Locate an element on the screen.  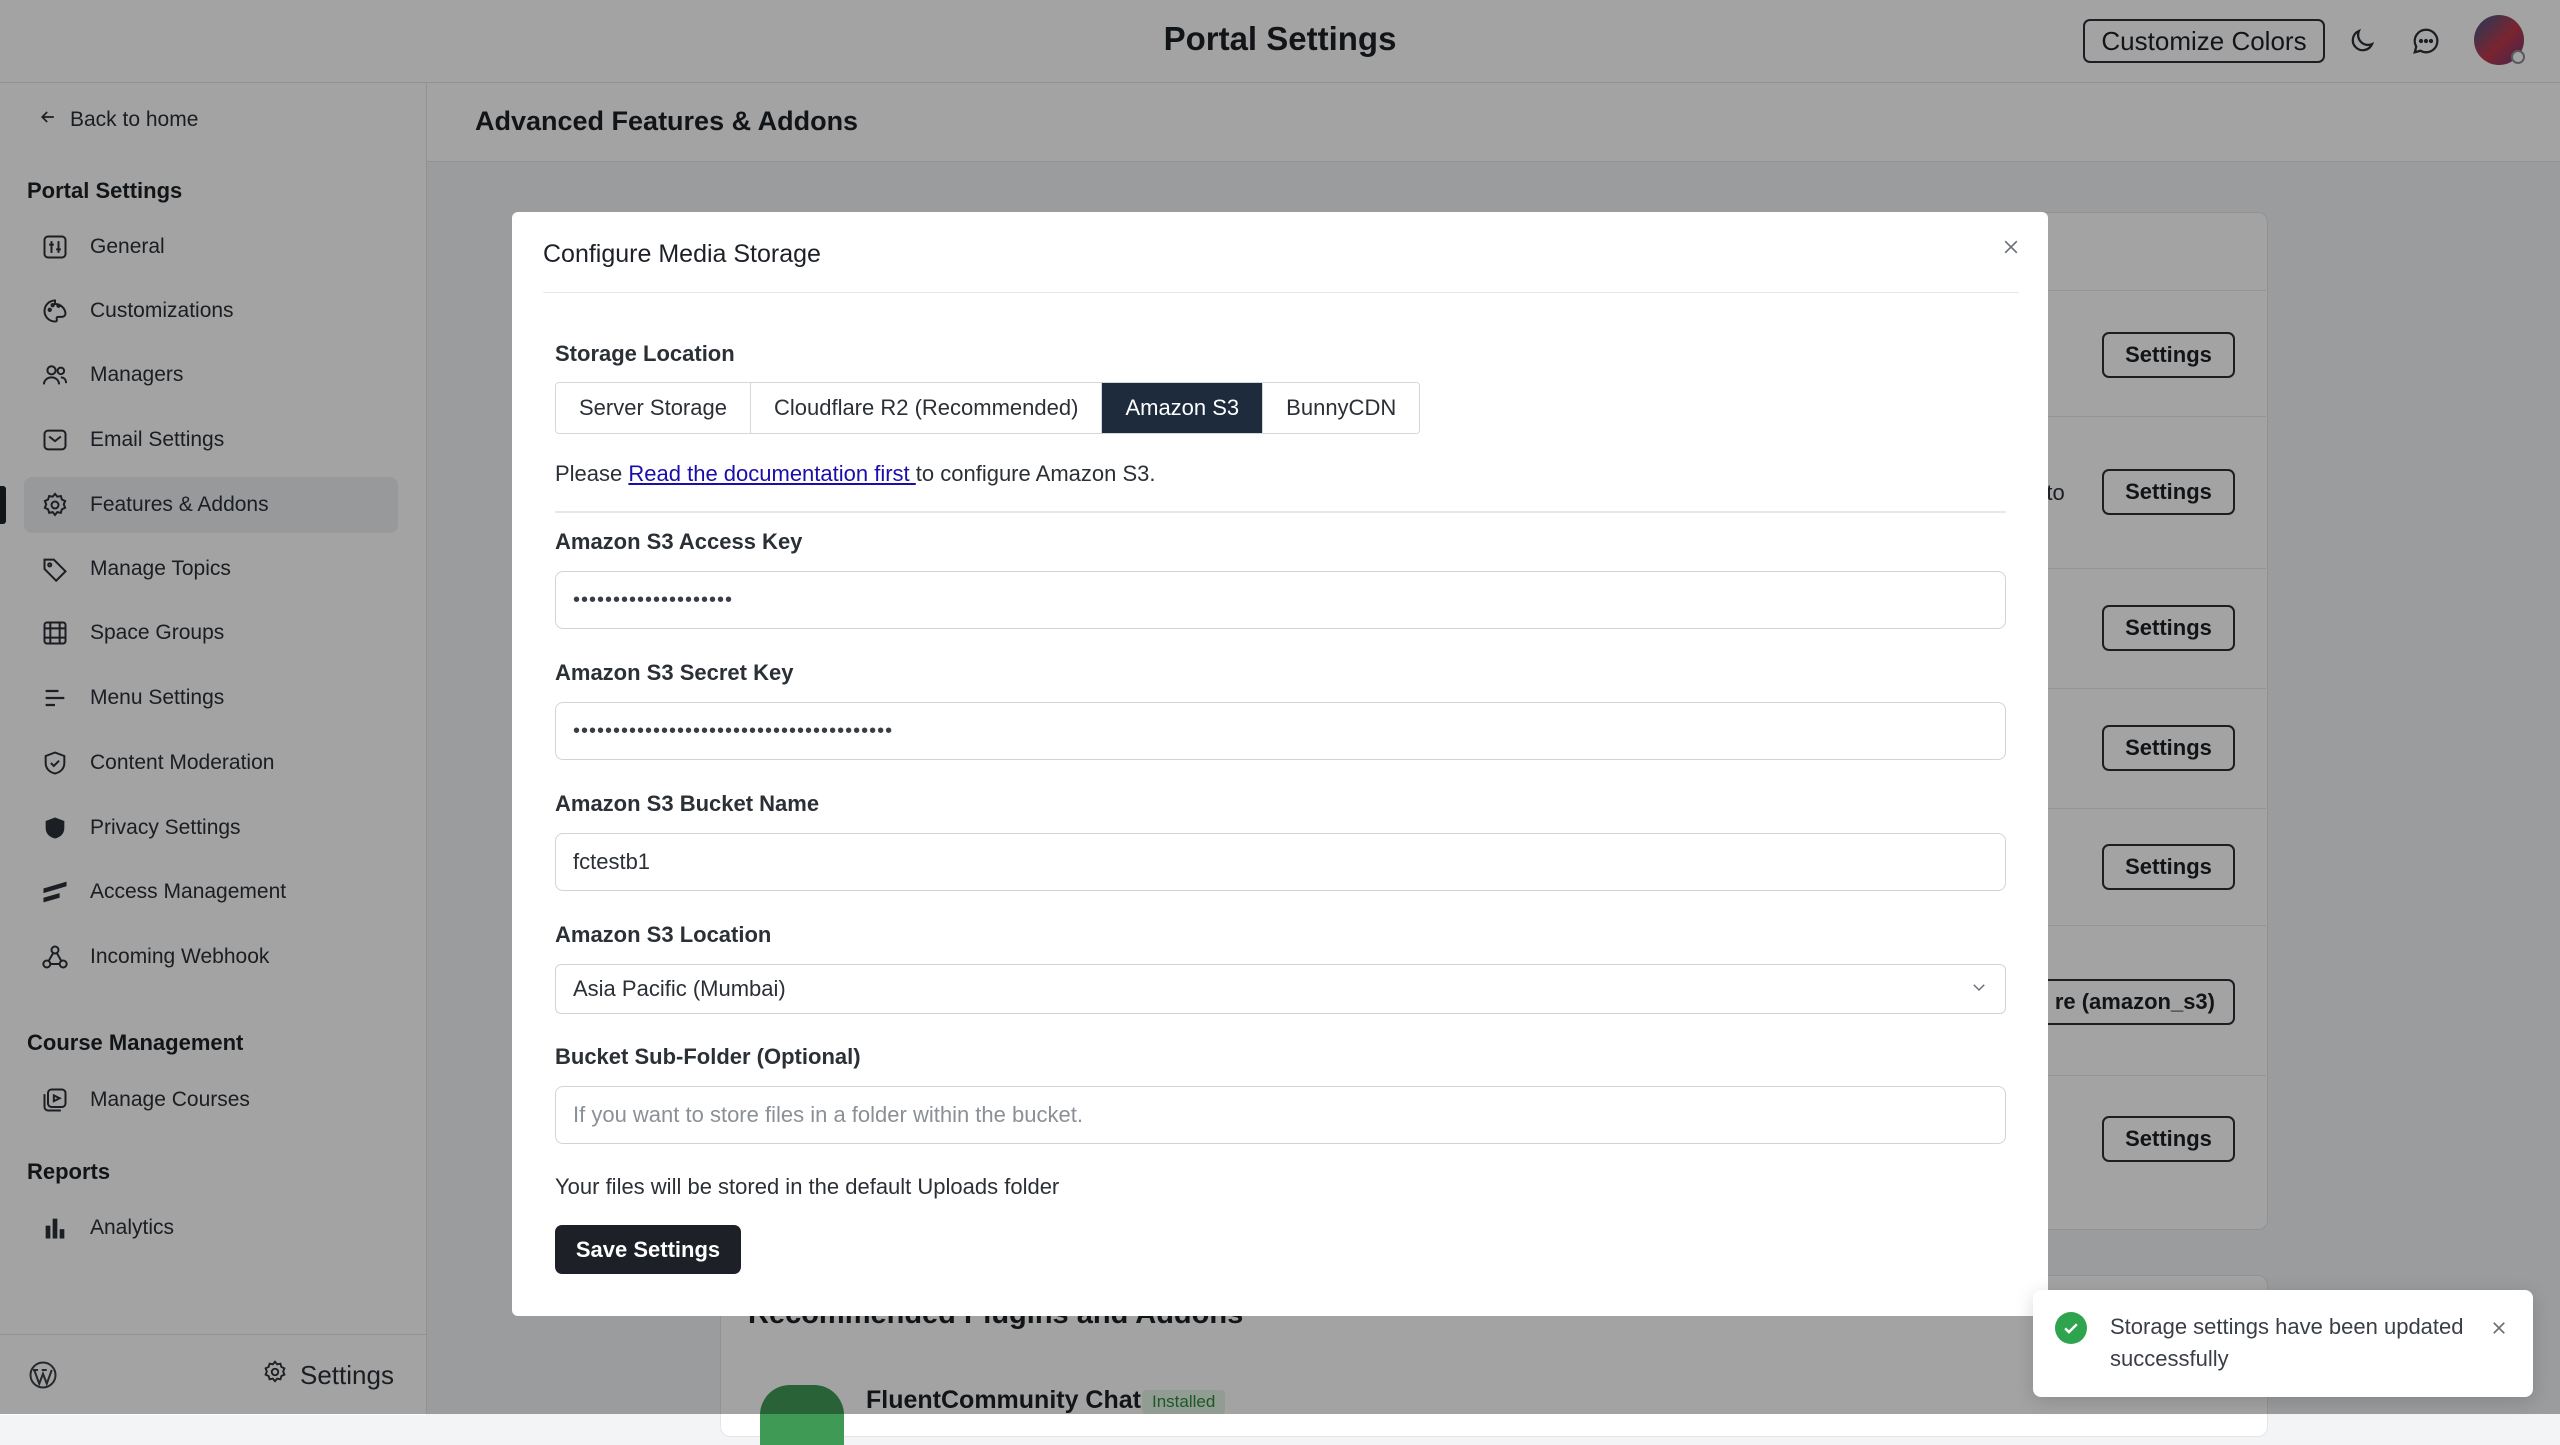
storage-option-amazon-s3: Amazon S3 is located at coordinates (1183, 408).